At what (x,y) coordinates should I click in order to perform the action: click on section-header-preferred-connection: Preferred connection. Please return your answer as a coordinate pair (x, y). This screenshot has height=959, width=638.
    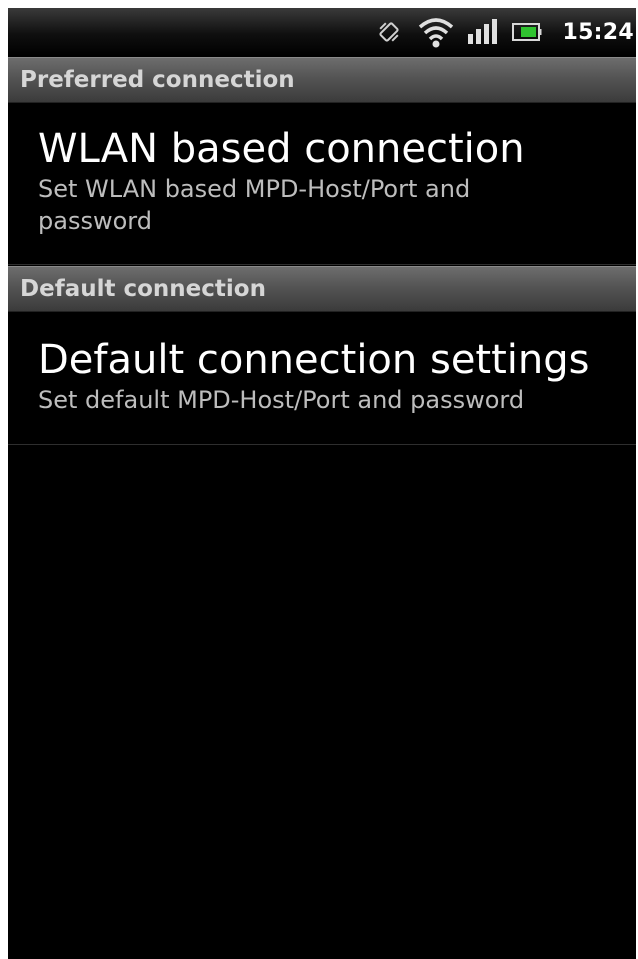
    Looking at the image, I should click on (322, 80).